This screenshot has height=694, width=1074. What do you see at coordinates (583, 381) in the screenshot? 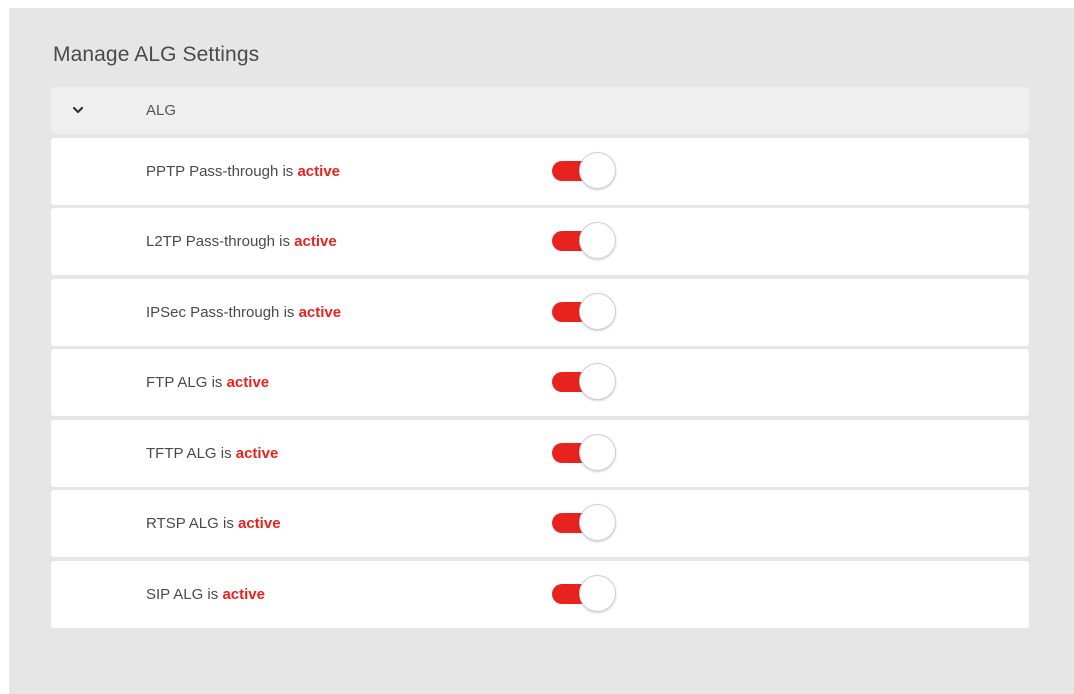
I see `ftp-toggle` at bounding box center [583, 381].